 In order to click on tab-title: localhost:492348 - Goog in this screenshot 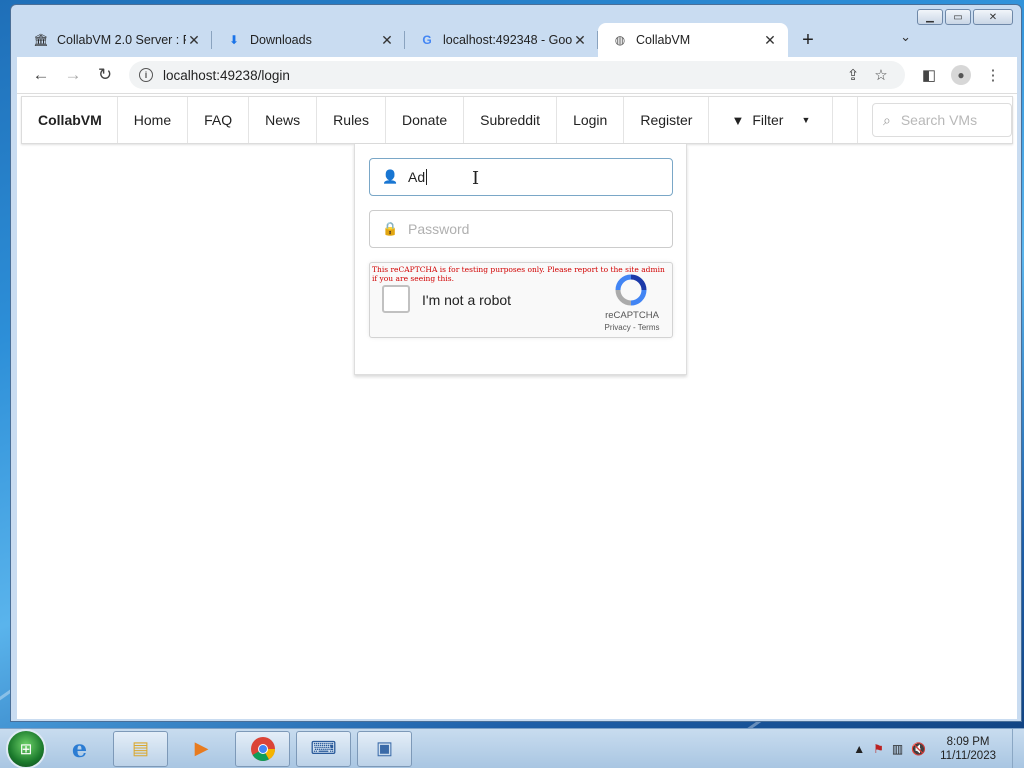, I will do `click(507, 40)`.